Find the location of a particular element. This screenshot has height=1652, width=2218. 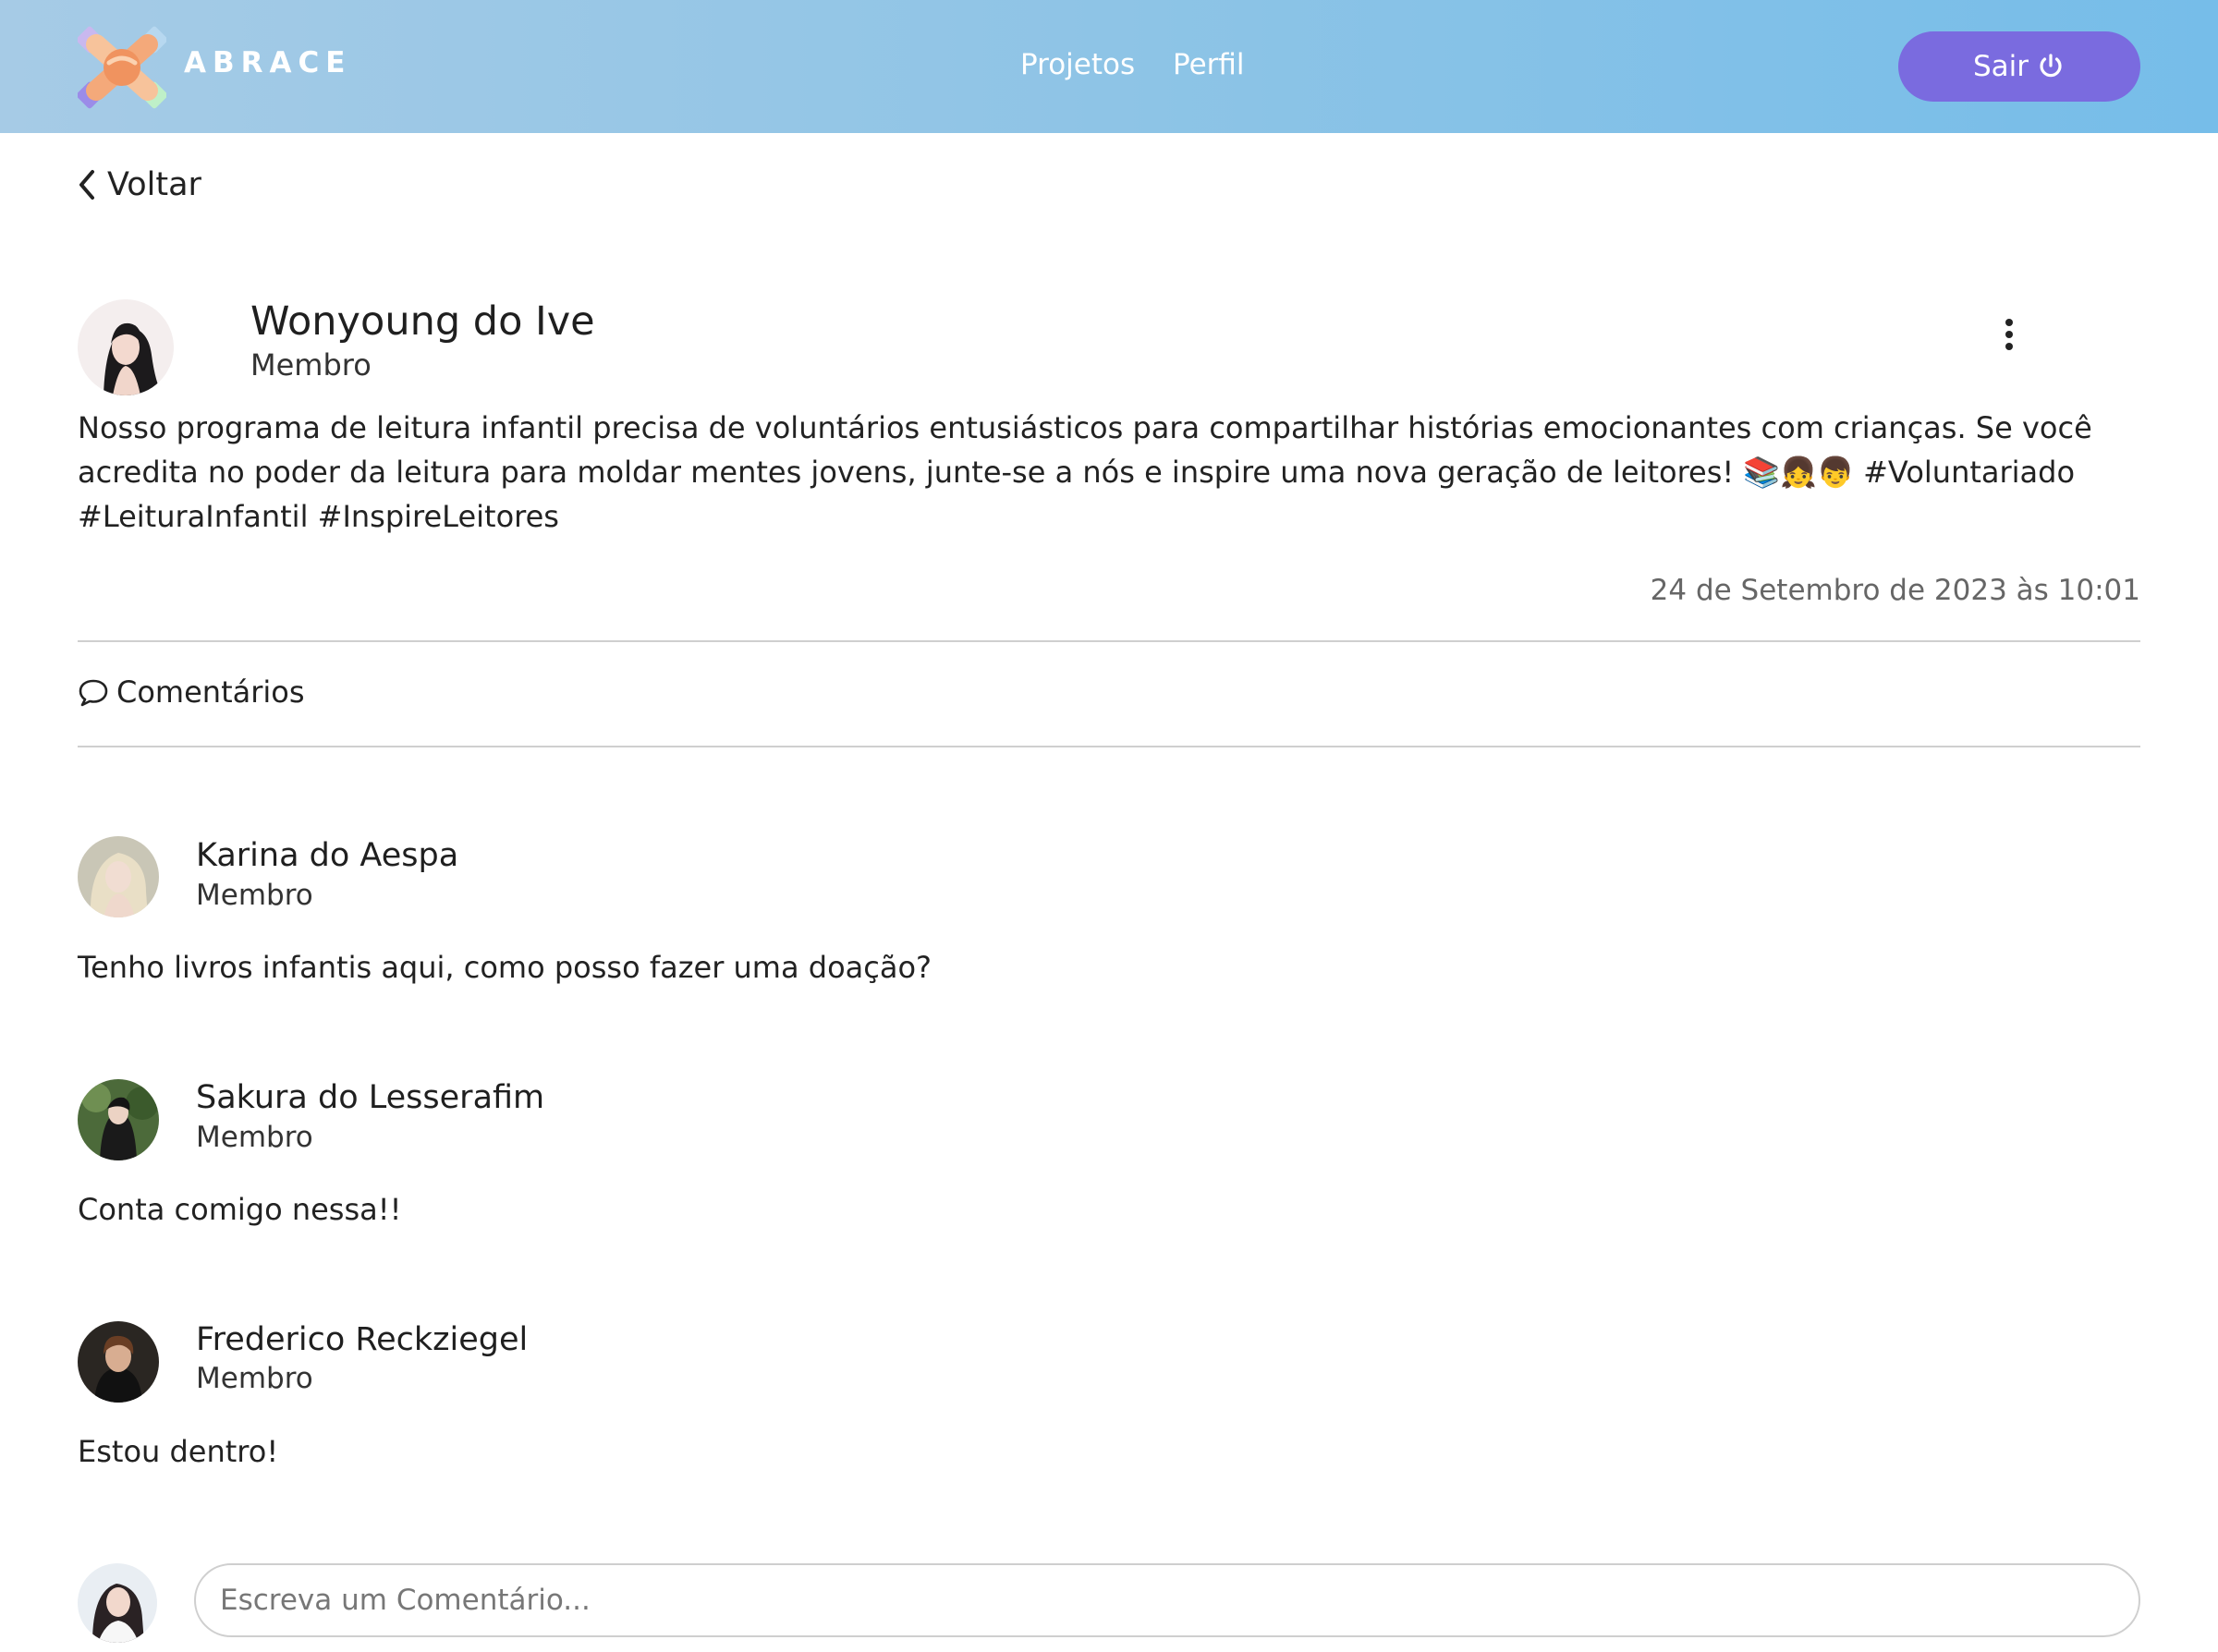

comment-input is located at coordinates (1167, 1600).